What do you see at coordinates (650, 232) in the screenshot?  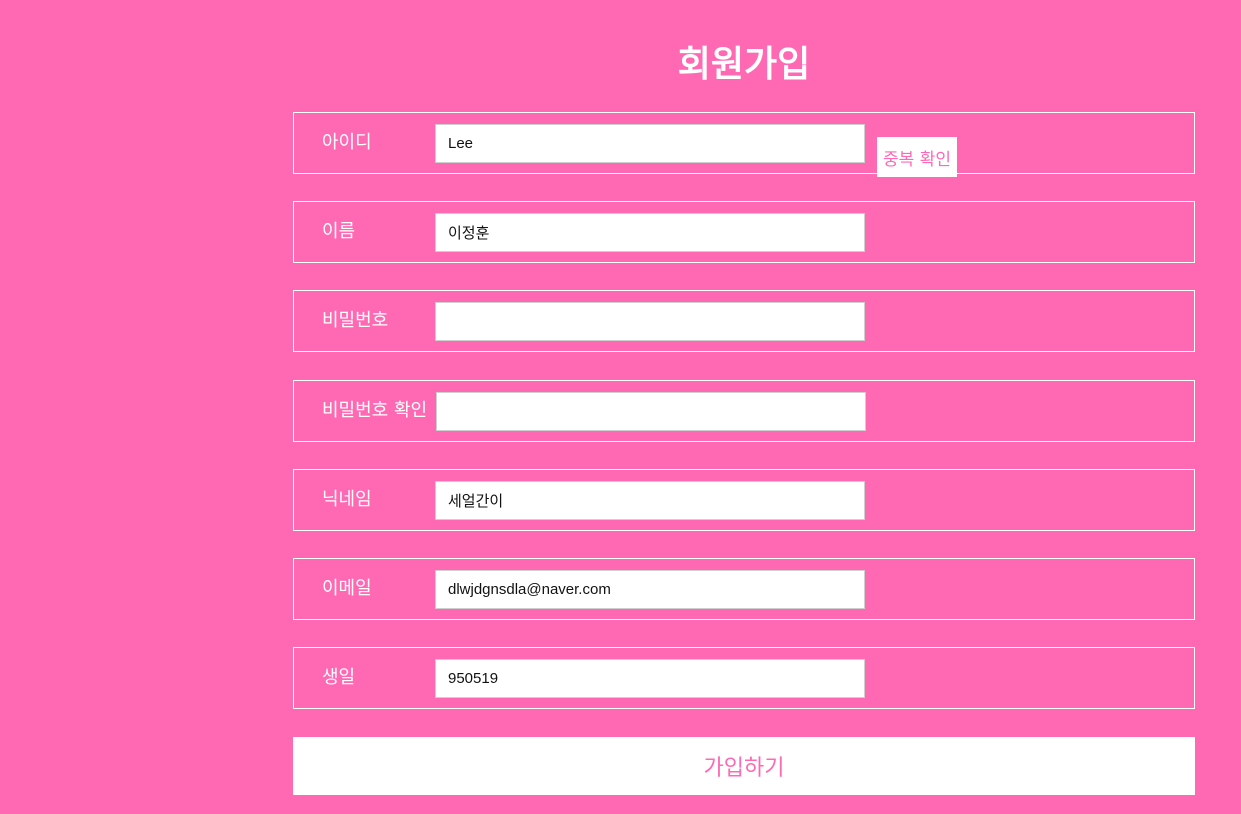 I see `name-input` at bounding box center [650, 232].